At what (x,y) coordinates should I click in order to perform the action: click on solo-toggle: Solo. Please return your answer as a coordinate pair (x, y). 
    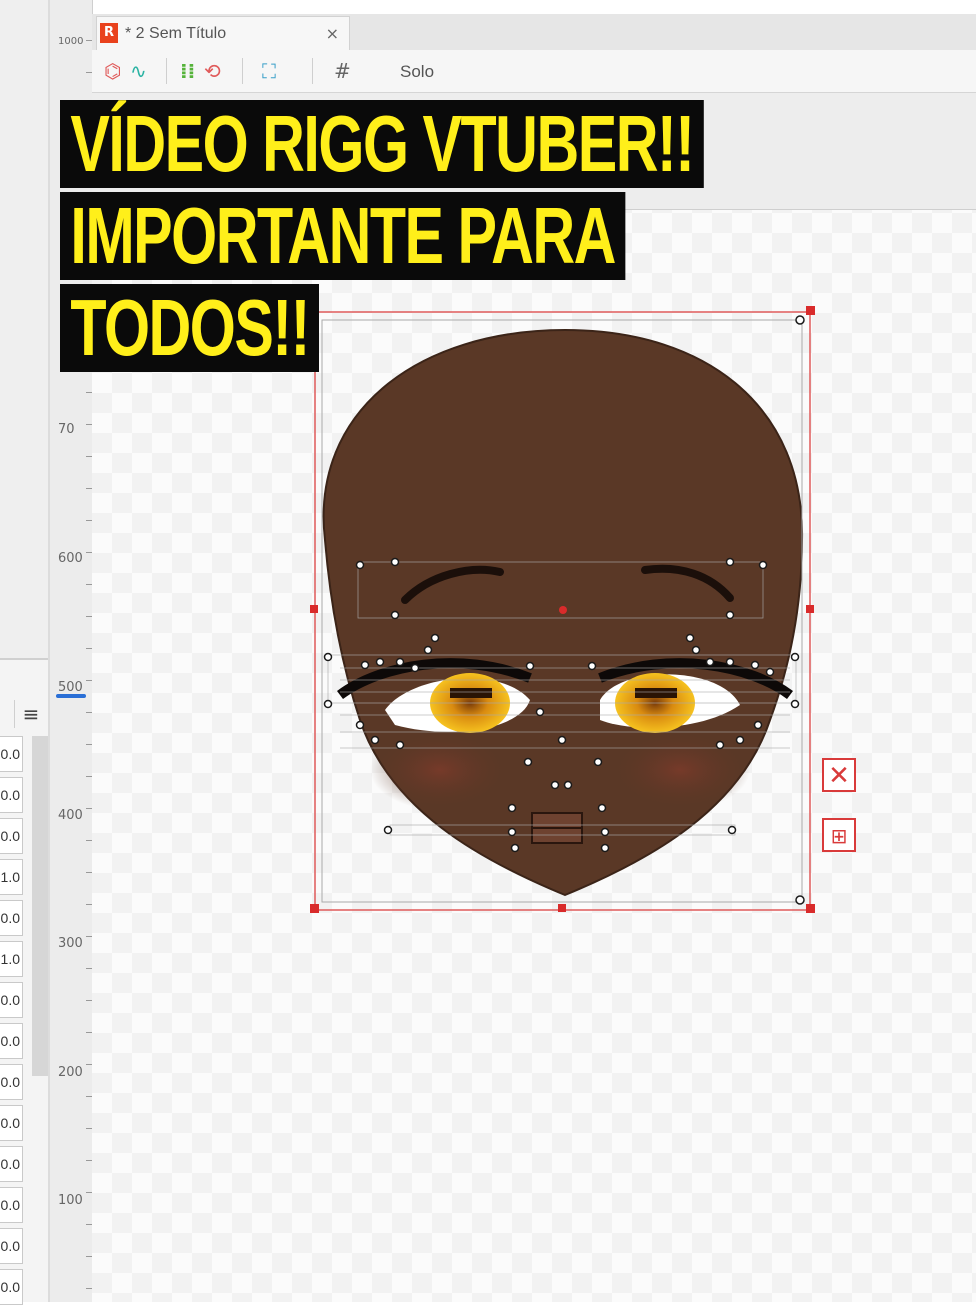
    Looking at the image, I should click on (417, 72).